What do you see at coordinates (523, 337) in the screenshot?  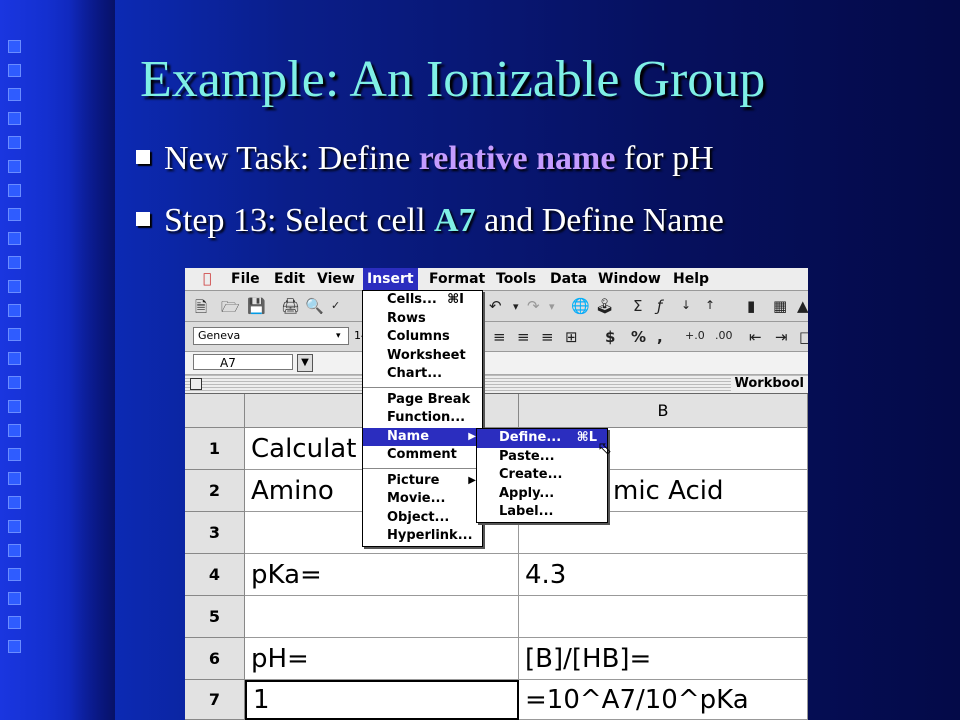 I see `align-center-icon: ≡` at bounding box center [523, 337].